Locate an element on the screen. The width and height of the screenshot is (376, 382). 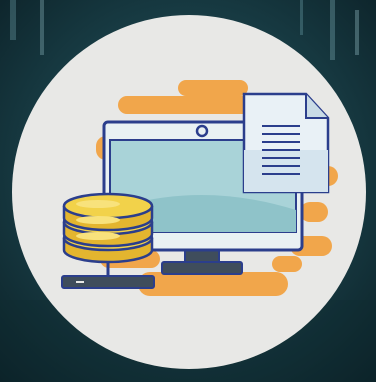
document-icon is located at coordinates (286, 143).